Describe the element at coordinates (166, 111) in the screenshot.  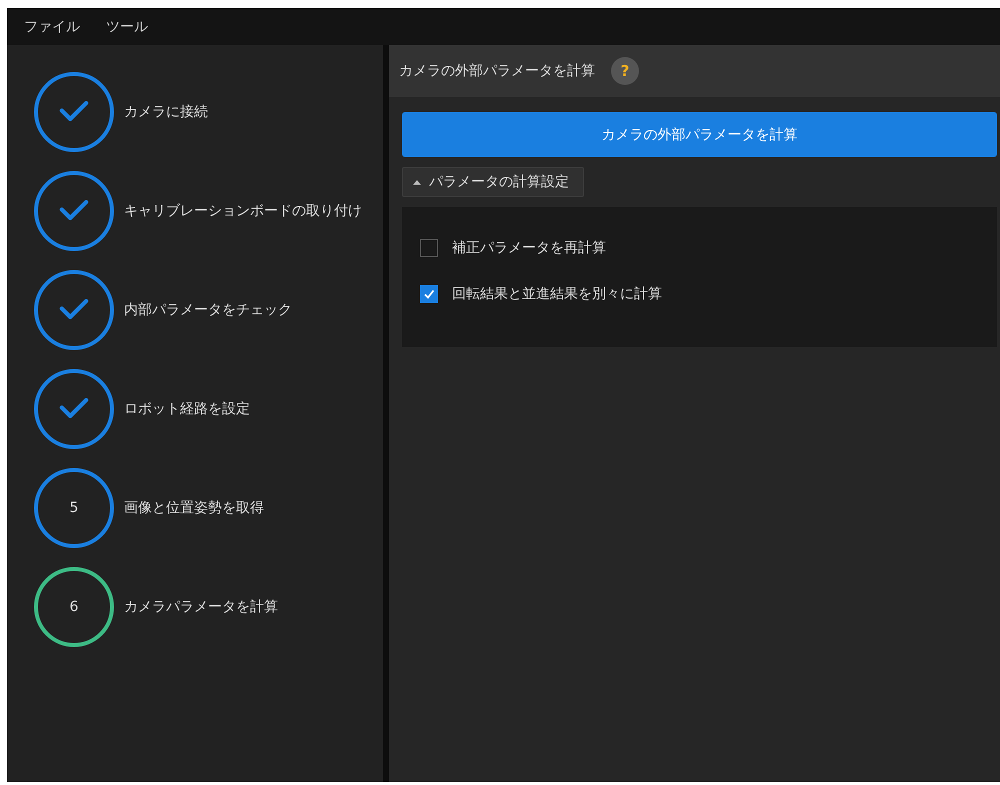
I see `step-label: カメラに接続` at that location.